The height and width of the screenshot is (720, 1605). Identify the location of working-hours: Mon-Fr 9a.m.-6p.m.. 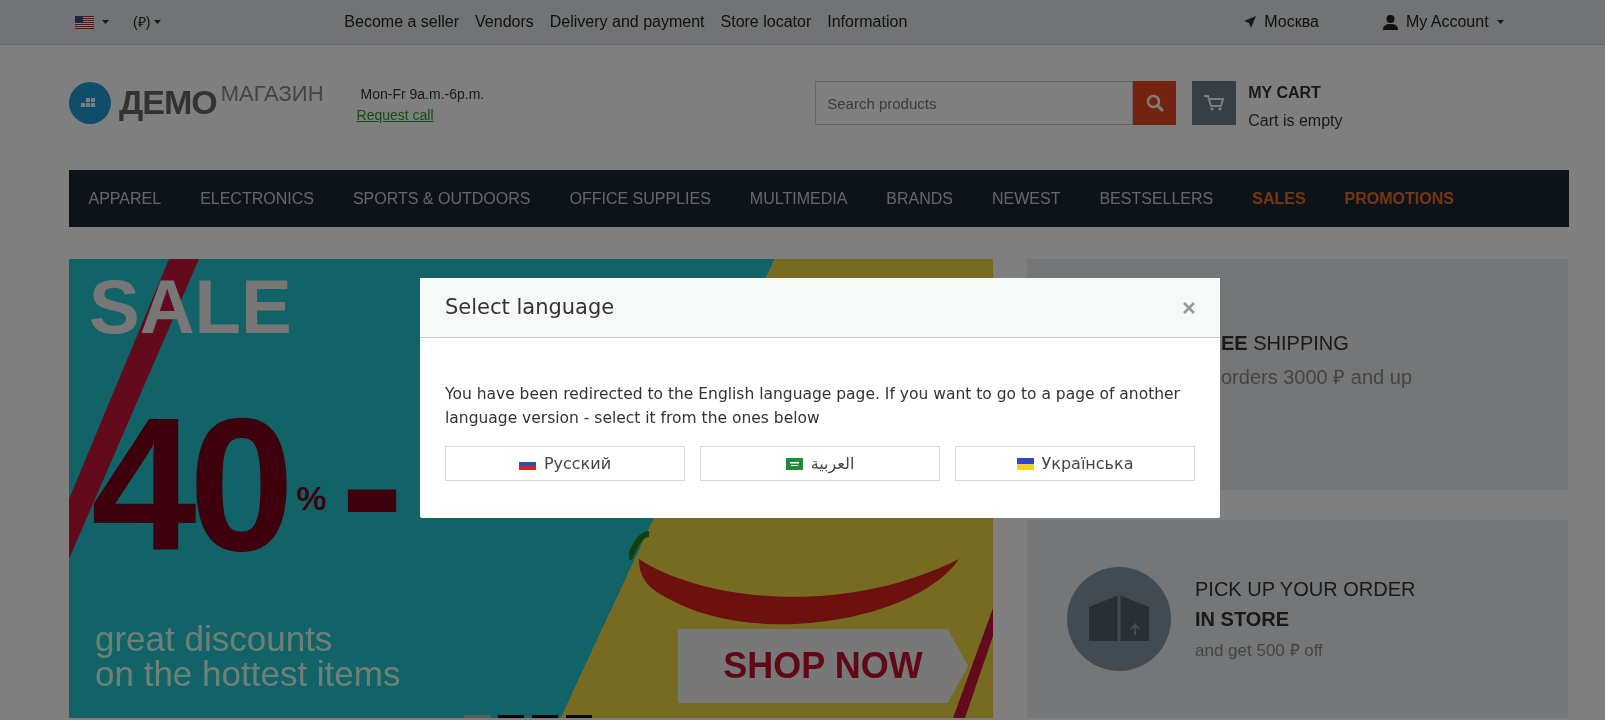
(422, 94).